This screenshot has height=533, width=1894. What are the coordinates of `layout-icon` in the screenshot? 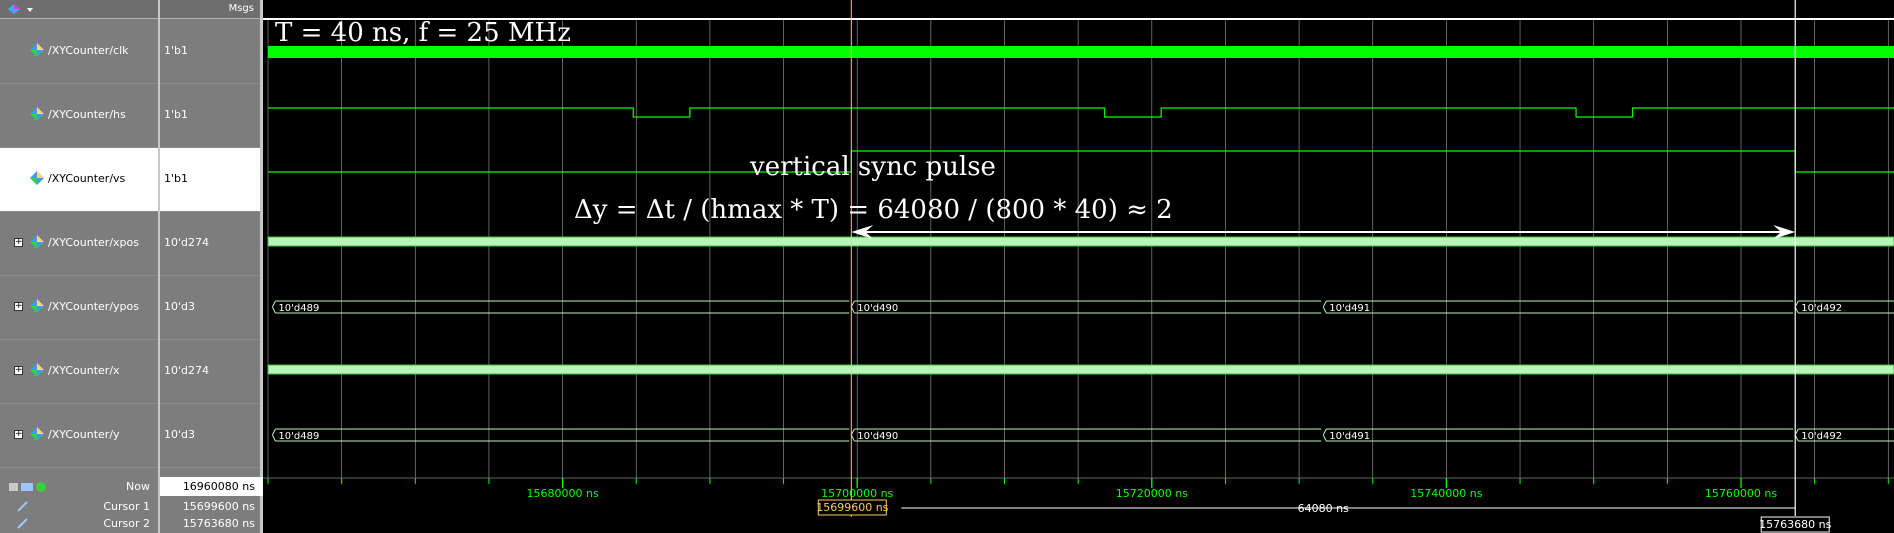 It's located at (20, 10).